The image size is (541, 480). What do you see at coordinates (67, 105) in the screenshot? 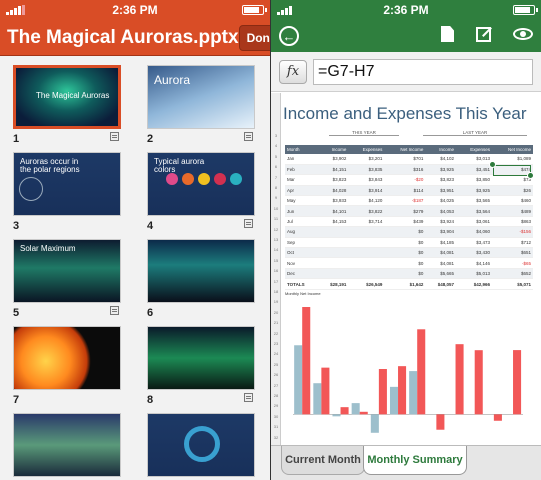
I see `slide-thumbnail: The Magical Auroras 1` at bounding box center [67, 105].